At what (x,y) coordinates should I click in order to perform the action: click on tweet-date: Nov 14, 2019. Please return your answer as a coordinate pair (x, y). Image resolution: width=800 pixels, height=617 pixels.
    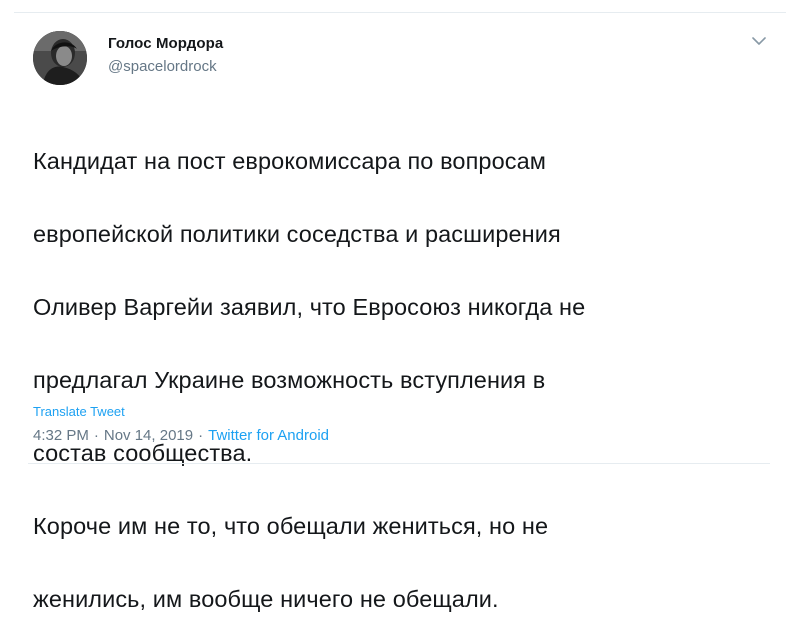
    Looking at the image, I should click on (148, 435).